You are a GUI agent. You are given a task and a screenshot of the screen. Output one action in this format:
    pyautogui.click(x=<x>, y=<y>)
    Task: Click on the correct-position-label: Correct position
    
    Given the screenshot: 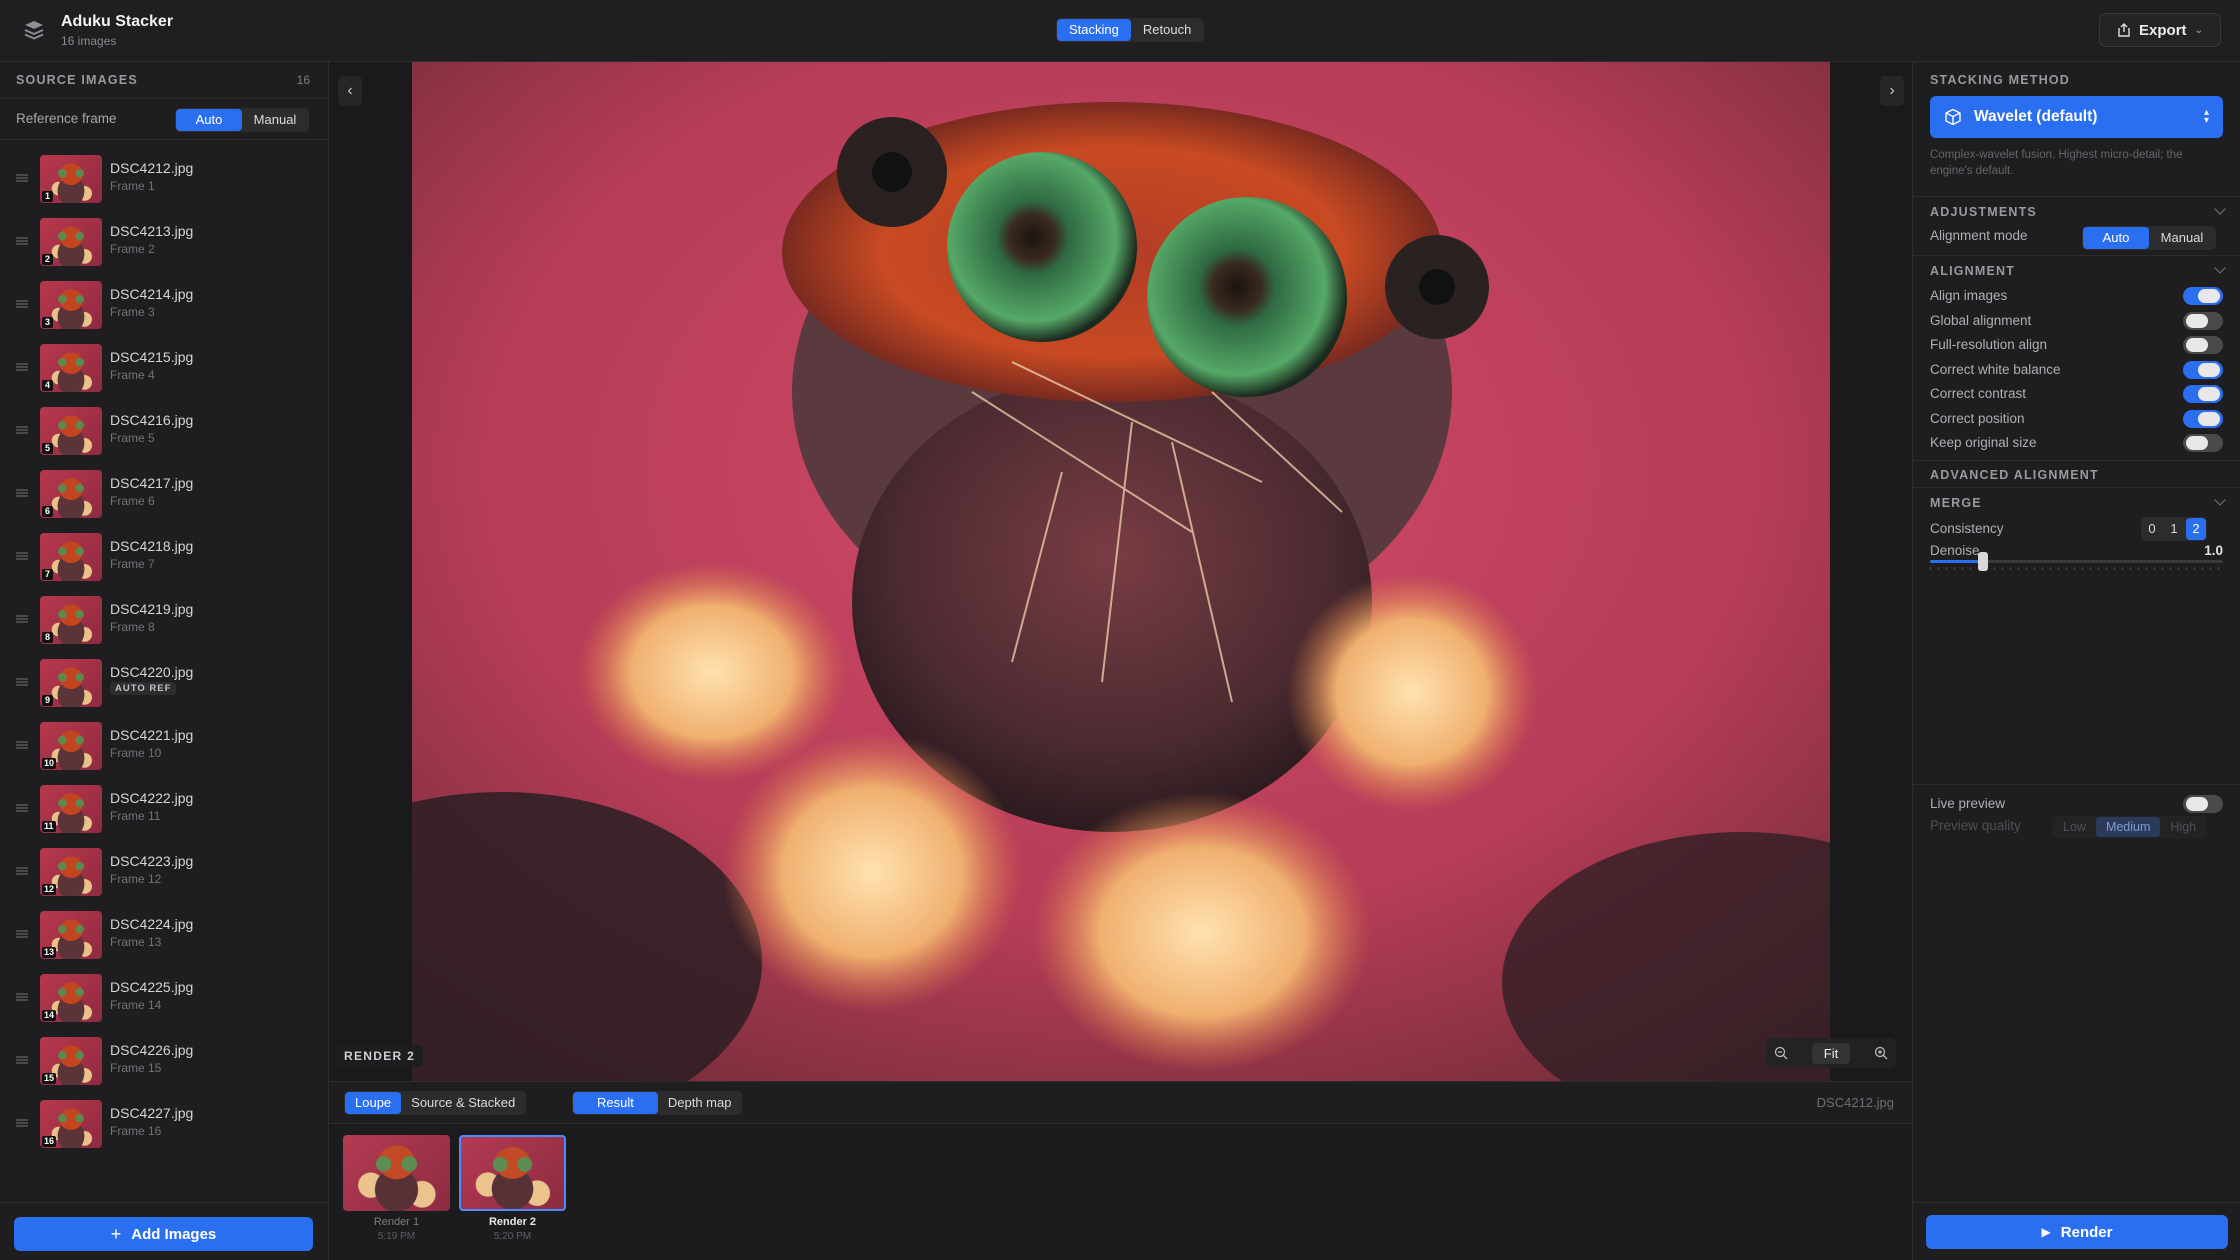 What is the action you would take?
    pyautogui.click(x=1977, y=418)
    